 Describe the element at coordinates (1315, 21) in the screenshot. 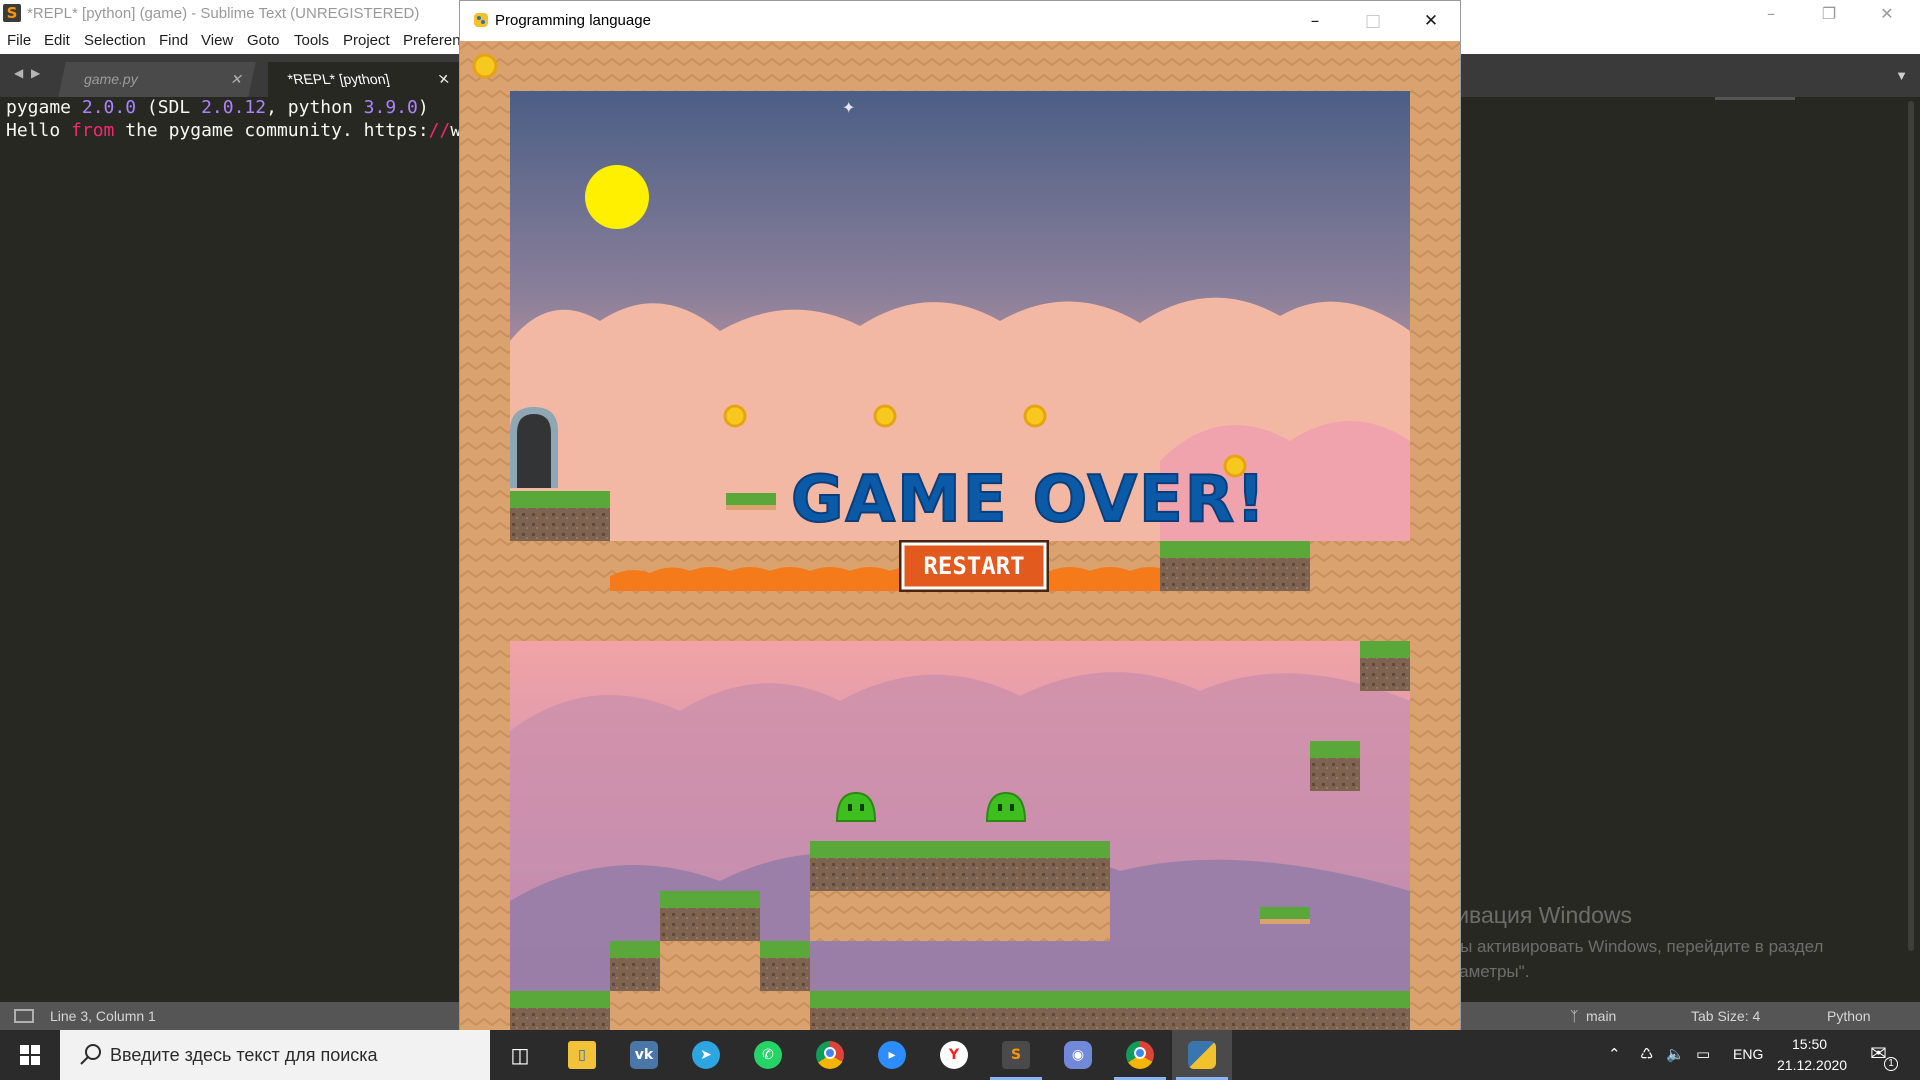

I see `game-minimize-button: –` at that location.